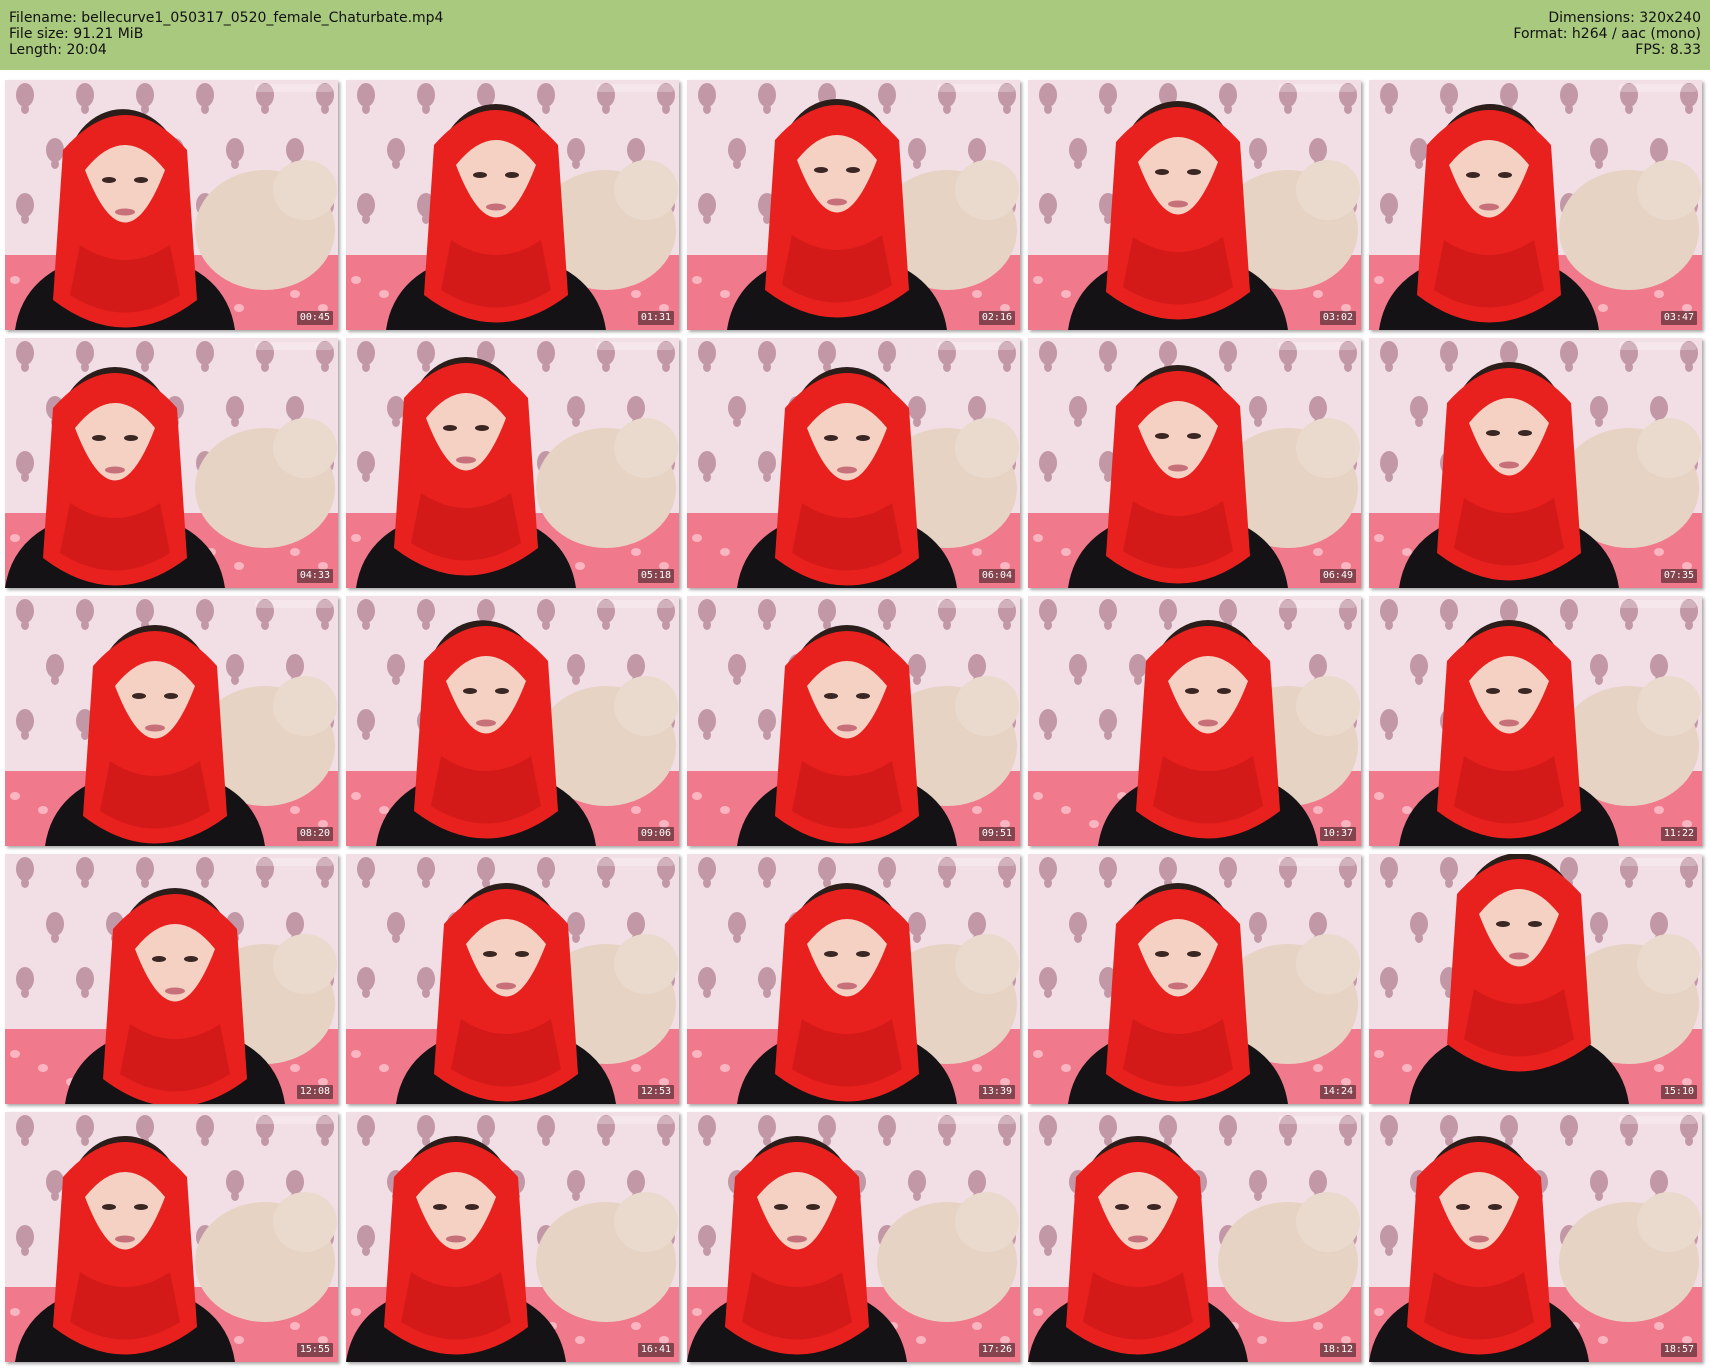 The width and height of the screenshot is (1710, 1370). Describe the element at coordinates (314, 1092) in the screenshot. I see `frame-timestamp: 12:08` at that location.